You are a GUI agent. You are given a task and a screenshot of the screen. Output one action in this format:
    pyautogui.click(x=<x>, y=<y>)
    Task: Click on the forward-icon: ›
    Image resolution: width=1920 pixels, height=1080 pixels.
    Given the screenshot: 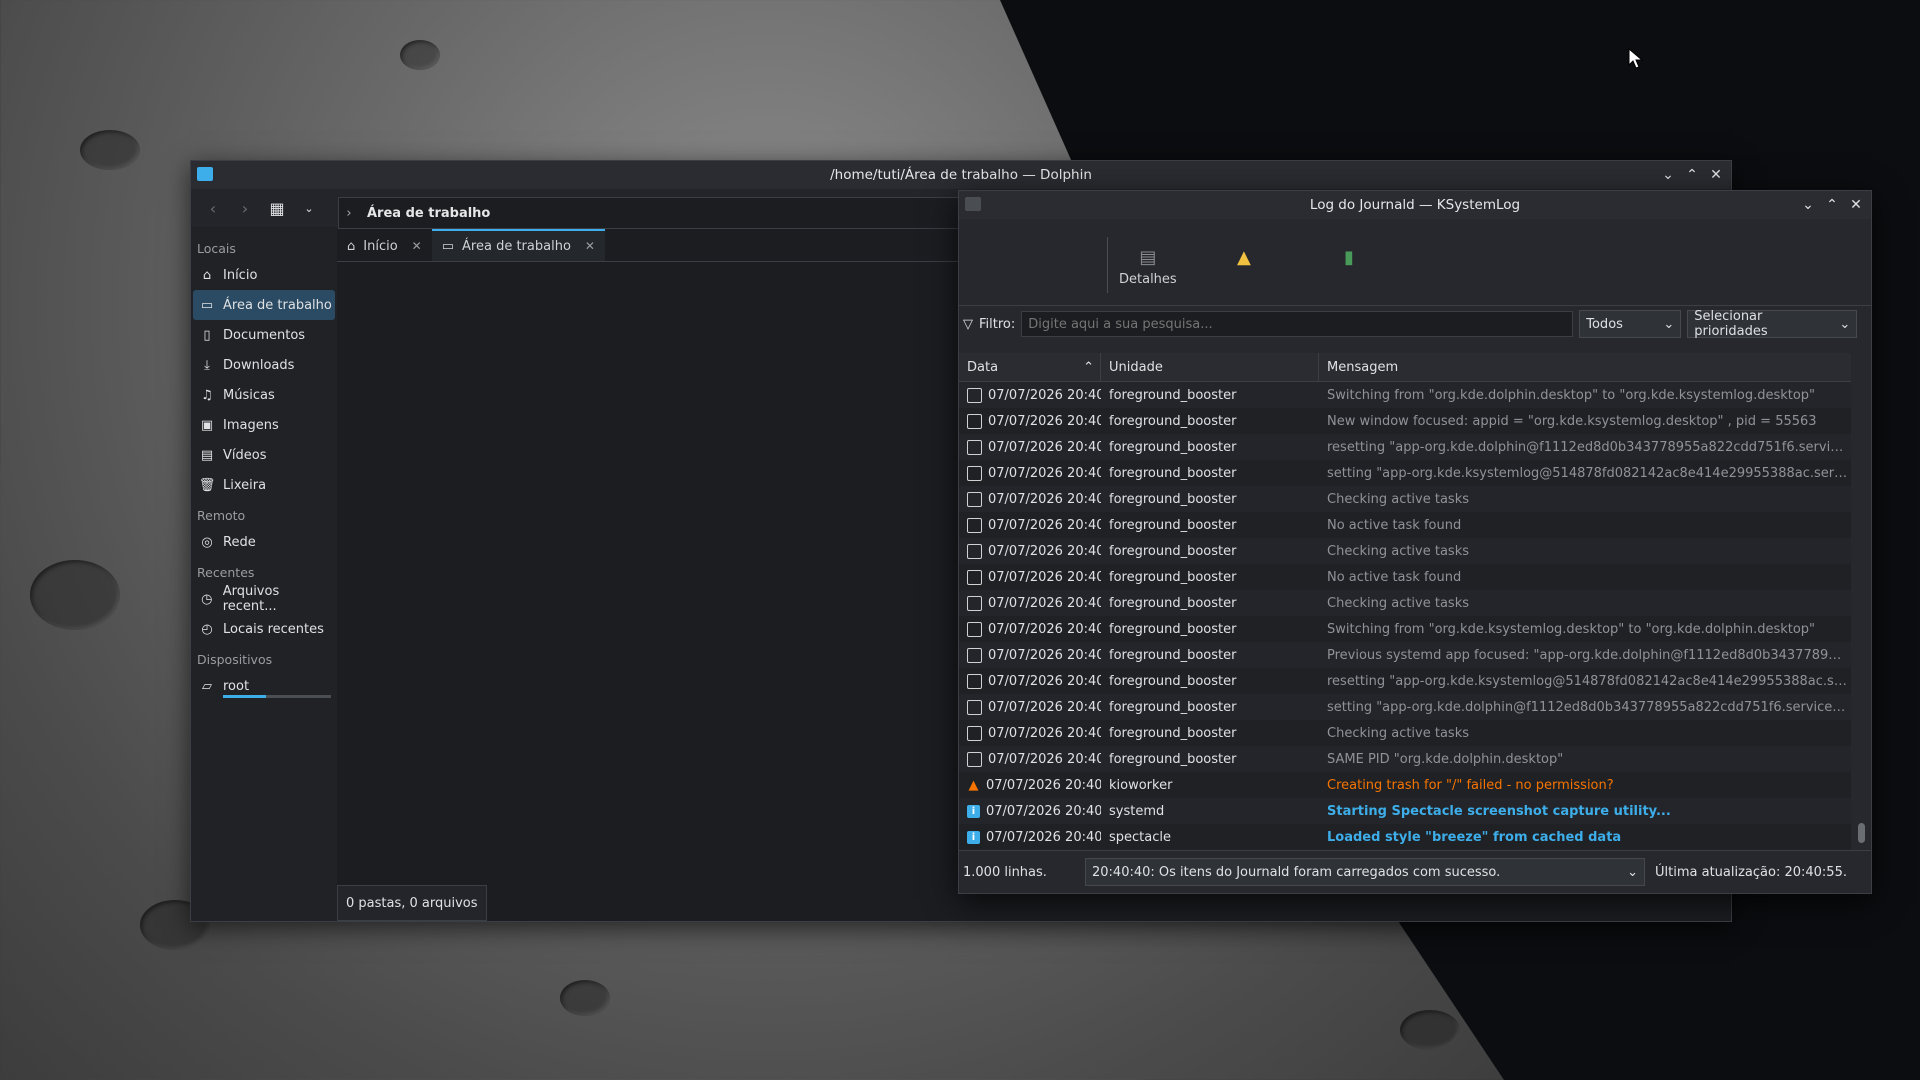 What is the action you would take?
    pyautogui.click(x=245, y=208)
    